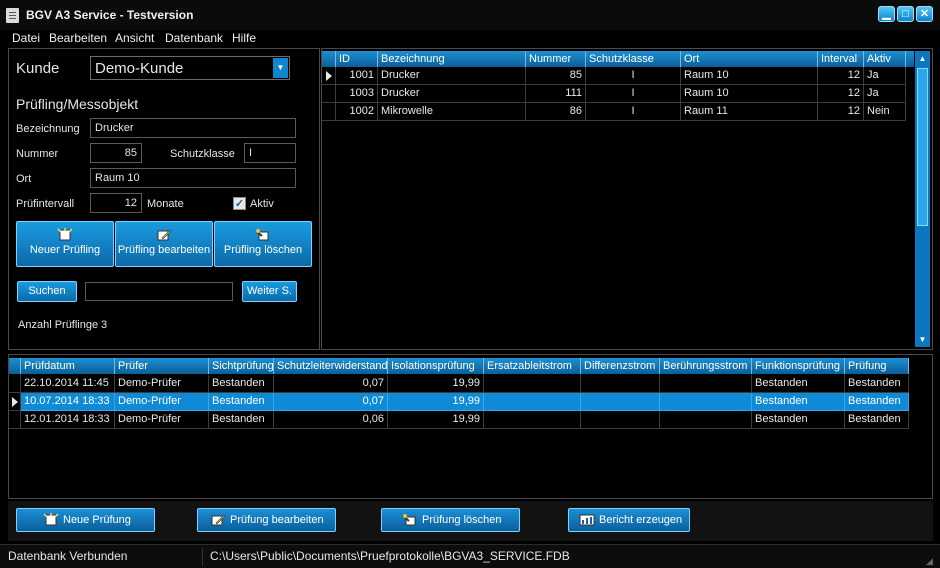 The height and width of the screenshot is (568, 940). Describe the element at coordinates (633, 59) in the screenshot. I see `col-header-schutzklasse: Schutzklasse` at that location.